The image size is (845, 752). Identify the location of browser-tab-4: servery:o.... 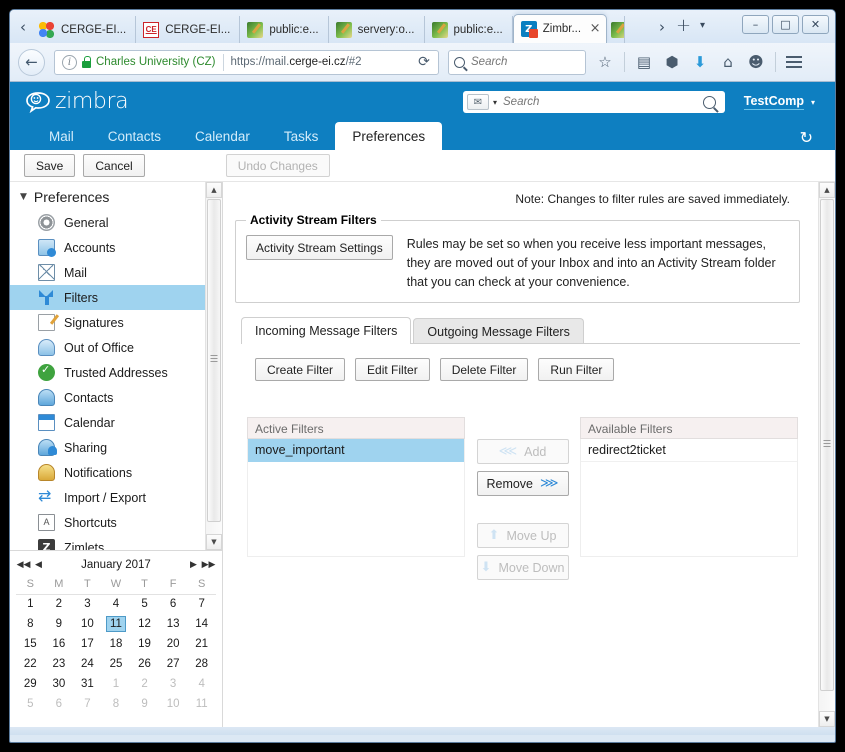
(377, 29).